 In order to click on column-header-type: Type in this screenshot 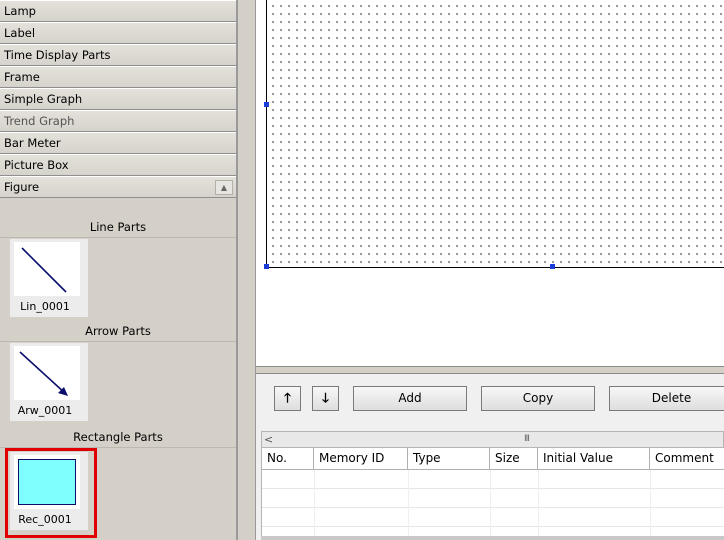, I will do `click(449, 459)`.